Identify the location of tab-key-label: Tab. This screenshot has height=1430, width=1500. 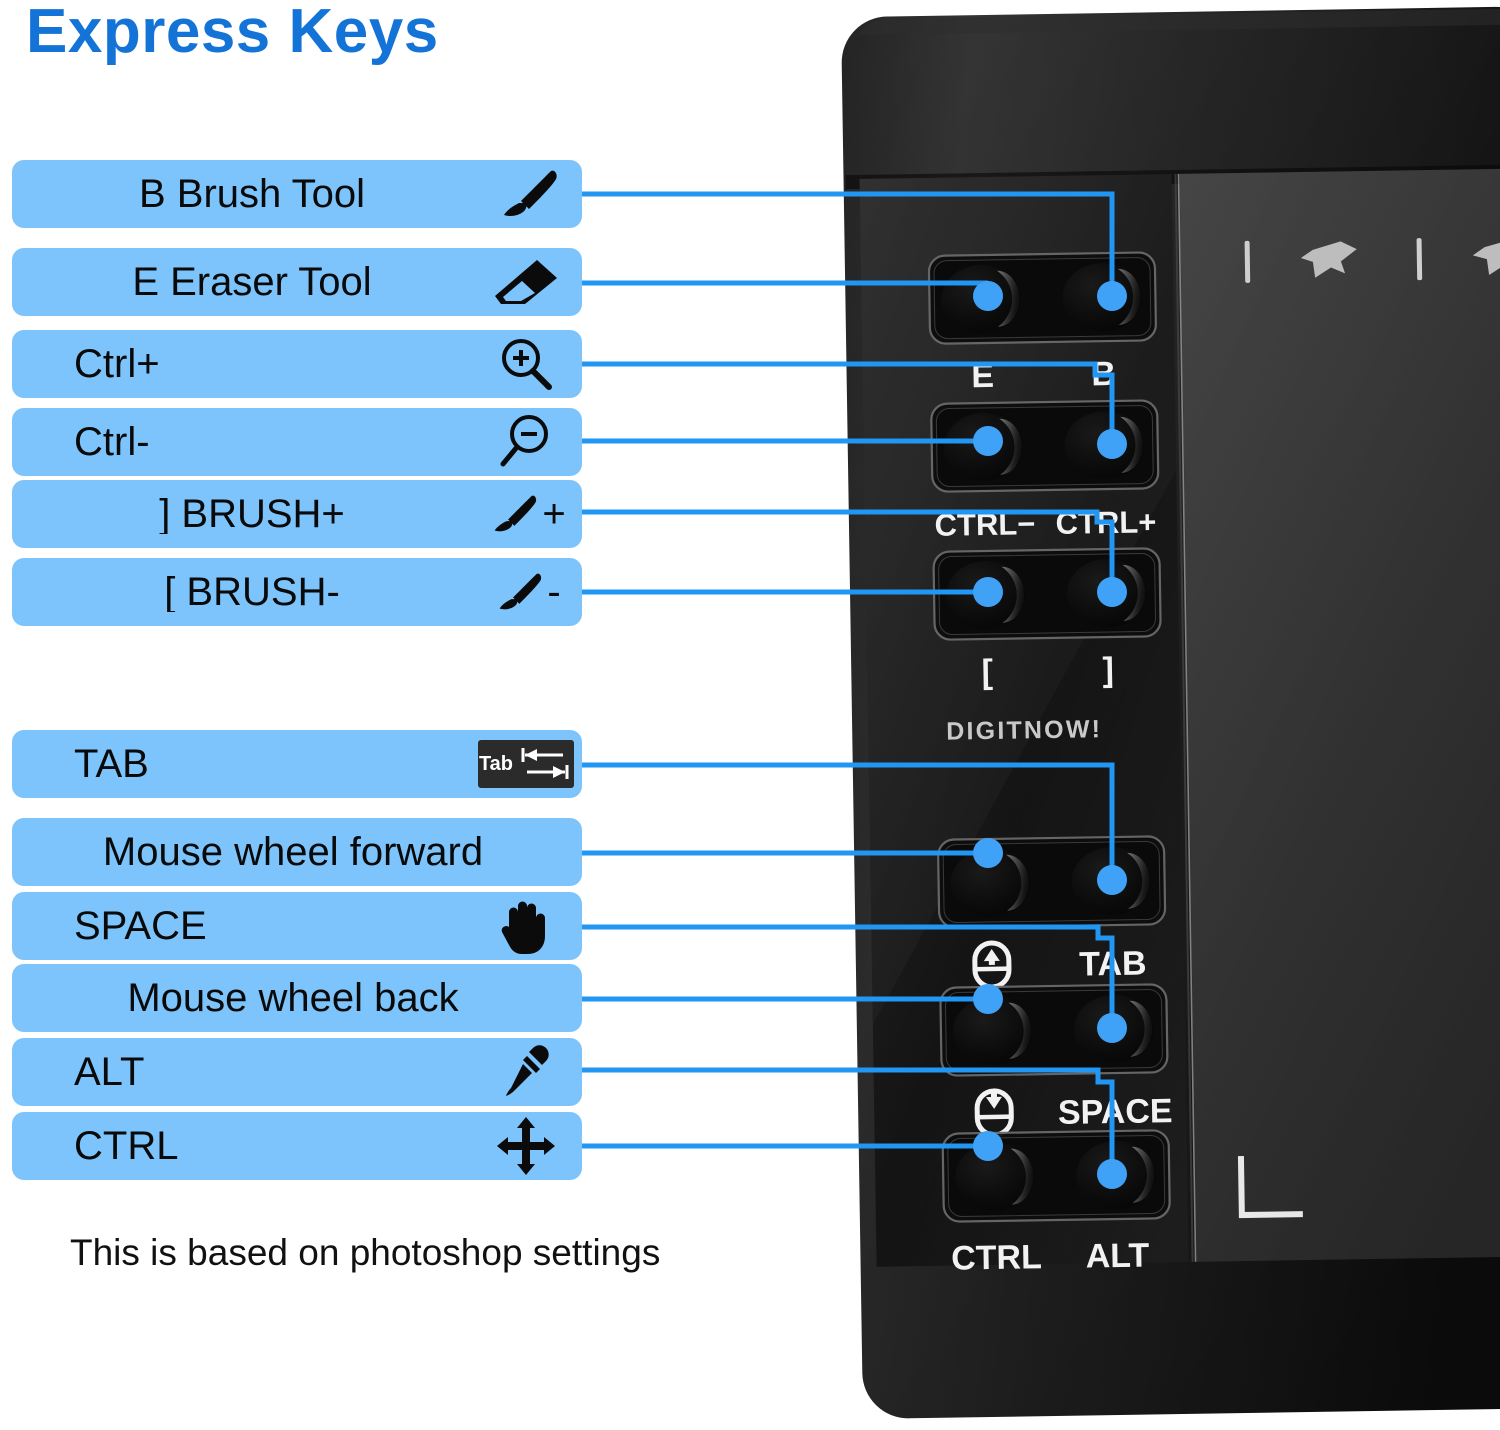
(496, 764).